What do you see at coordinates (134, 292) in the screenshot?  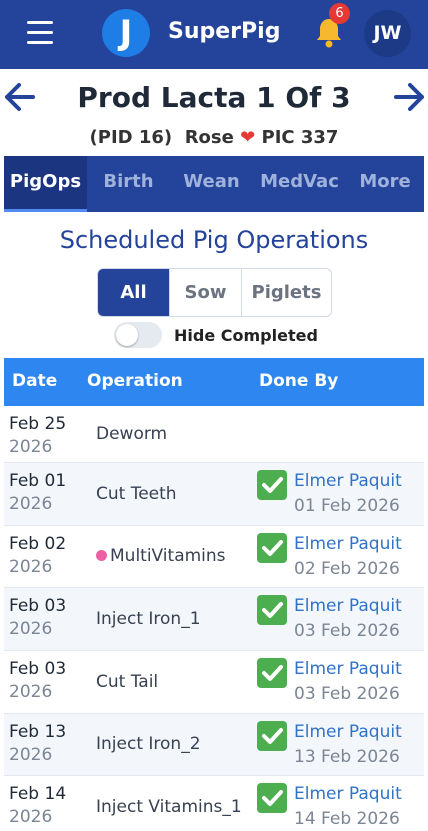 I see `filter-all-button: All` at bounding box center [134, 292].